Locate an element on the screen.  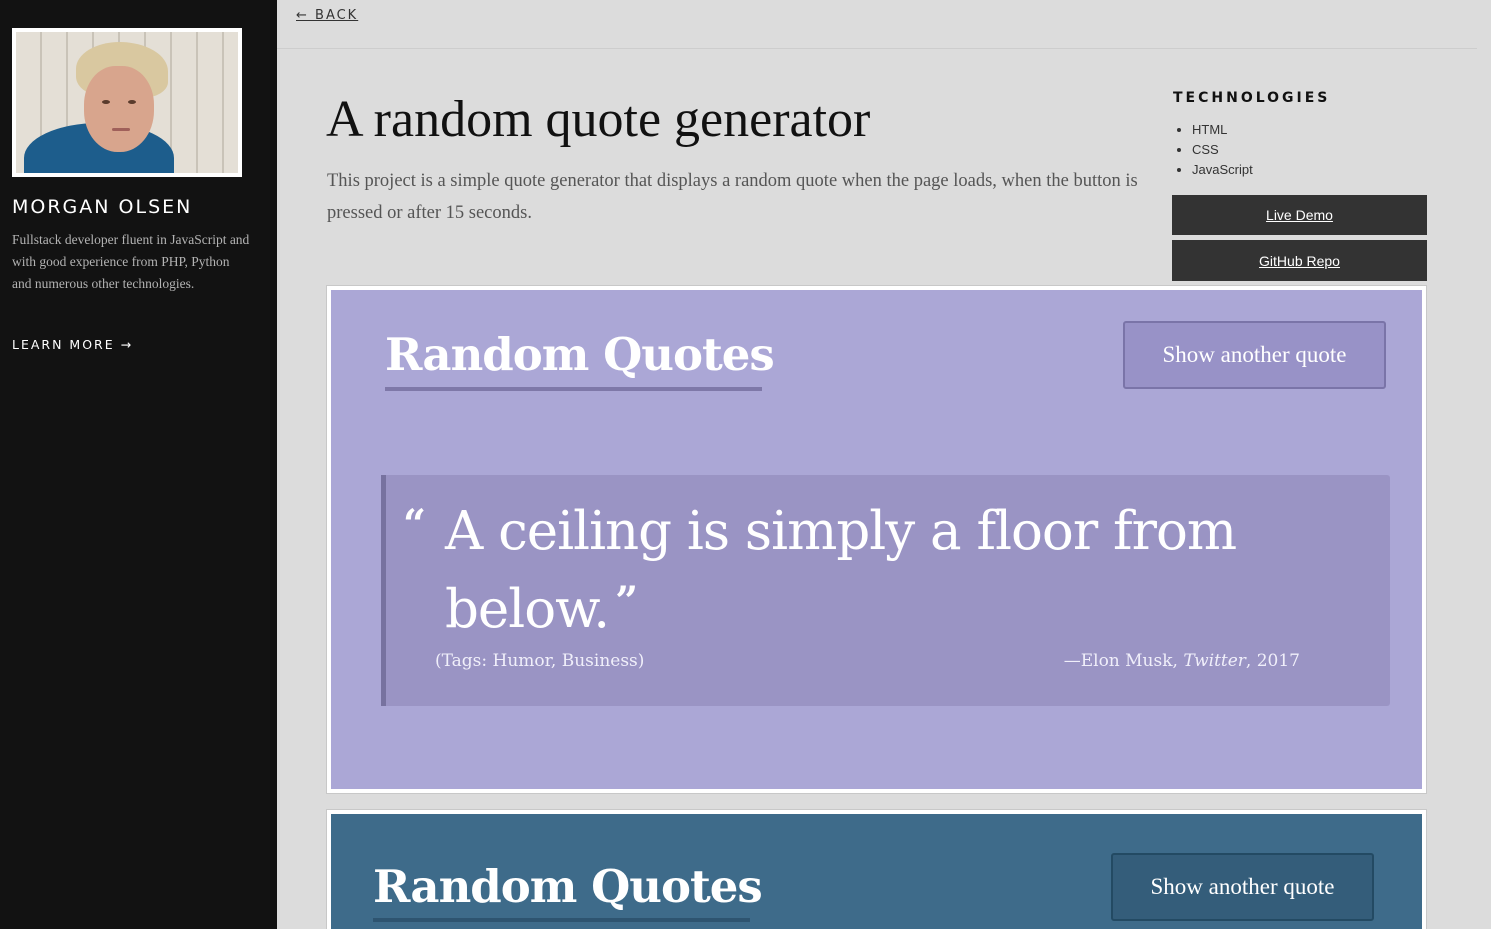
quote-year: , 2017 is located at coordinates (1272, 661).